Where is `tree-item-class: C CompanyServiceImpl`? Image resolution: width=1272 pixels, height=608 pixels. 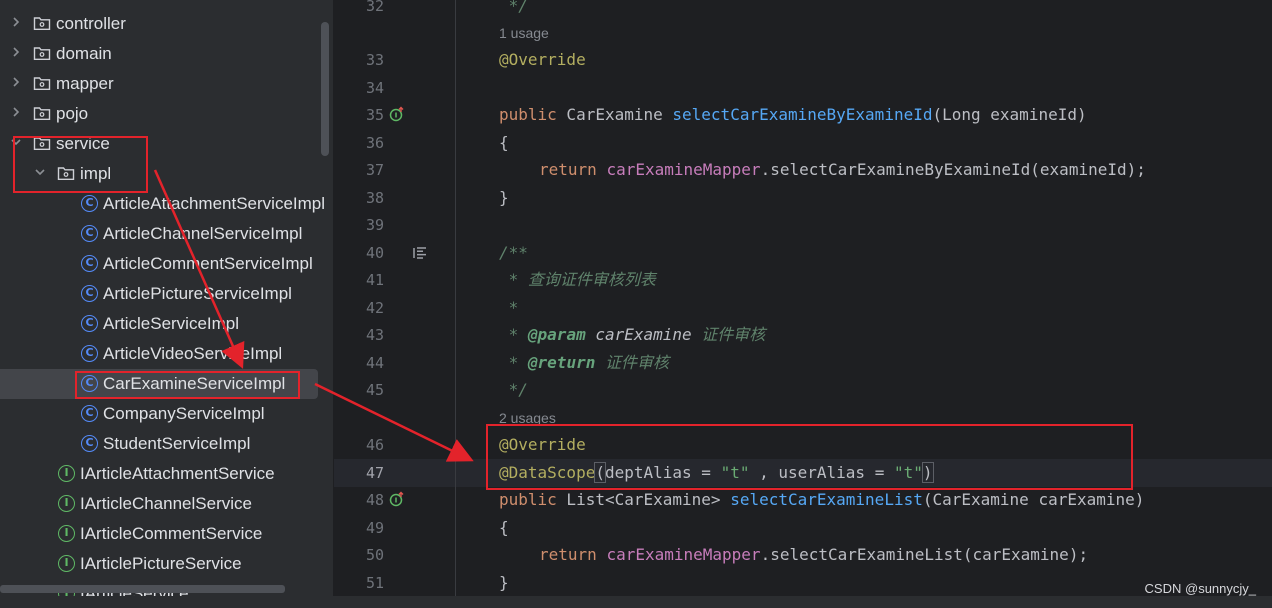 tree-item-class: C CompanyServiceImpl is located at coordinates (166, 414).